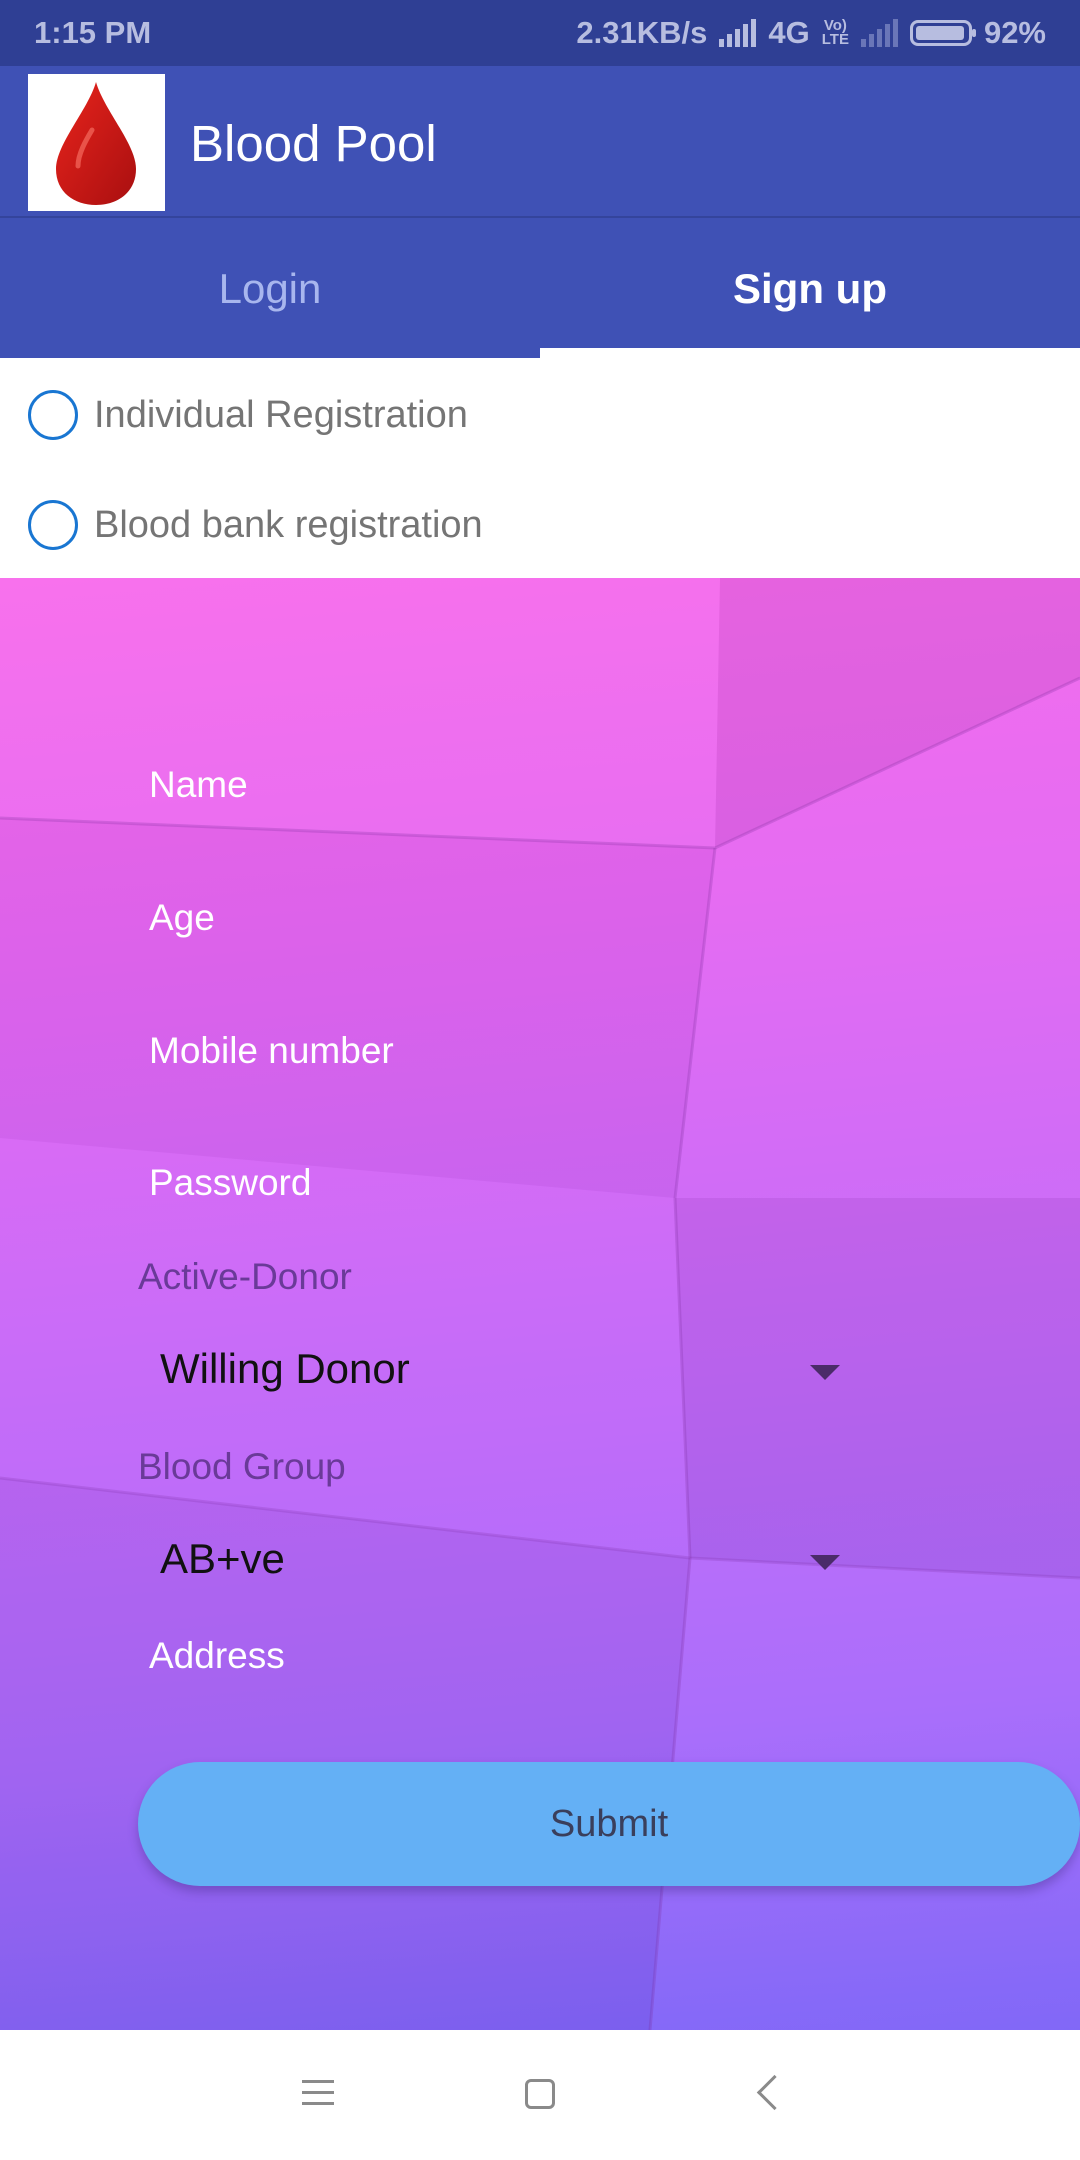 This screenshot has height=2160, width=1080. Describe the element at coordinates (281, 414) in the screenshot. I see `radio-label: Individual Registration` at that location.